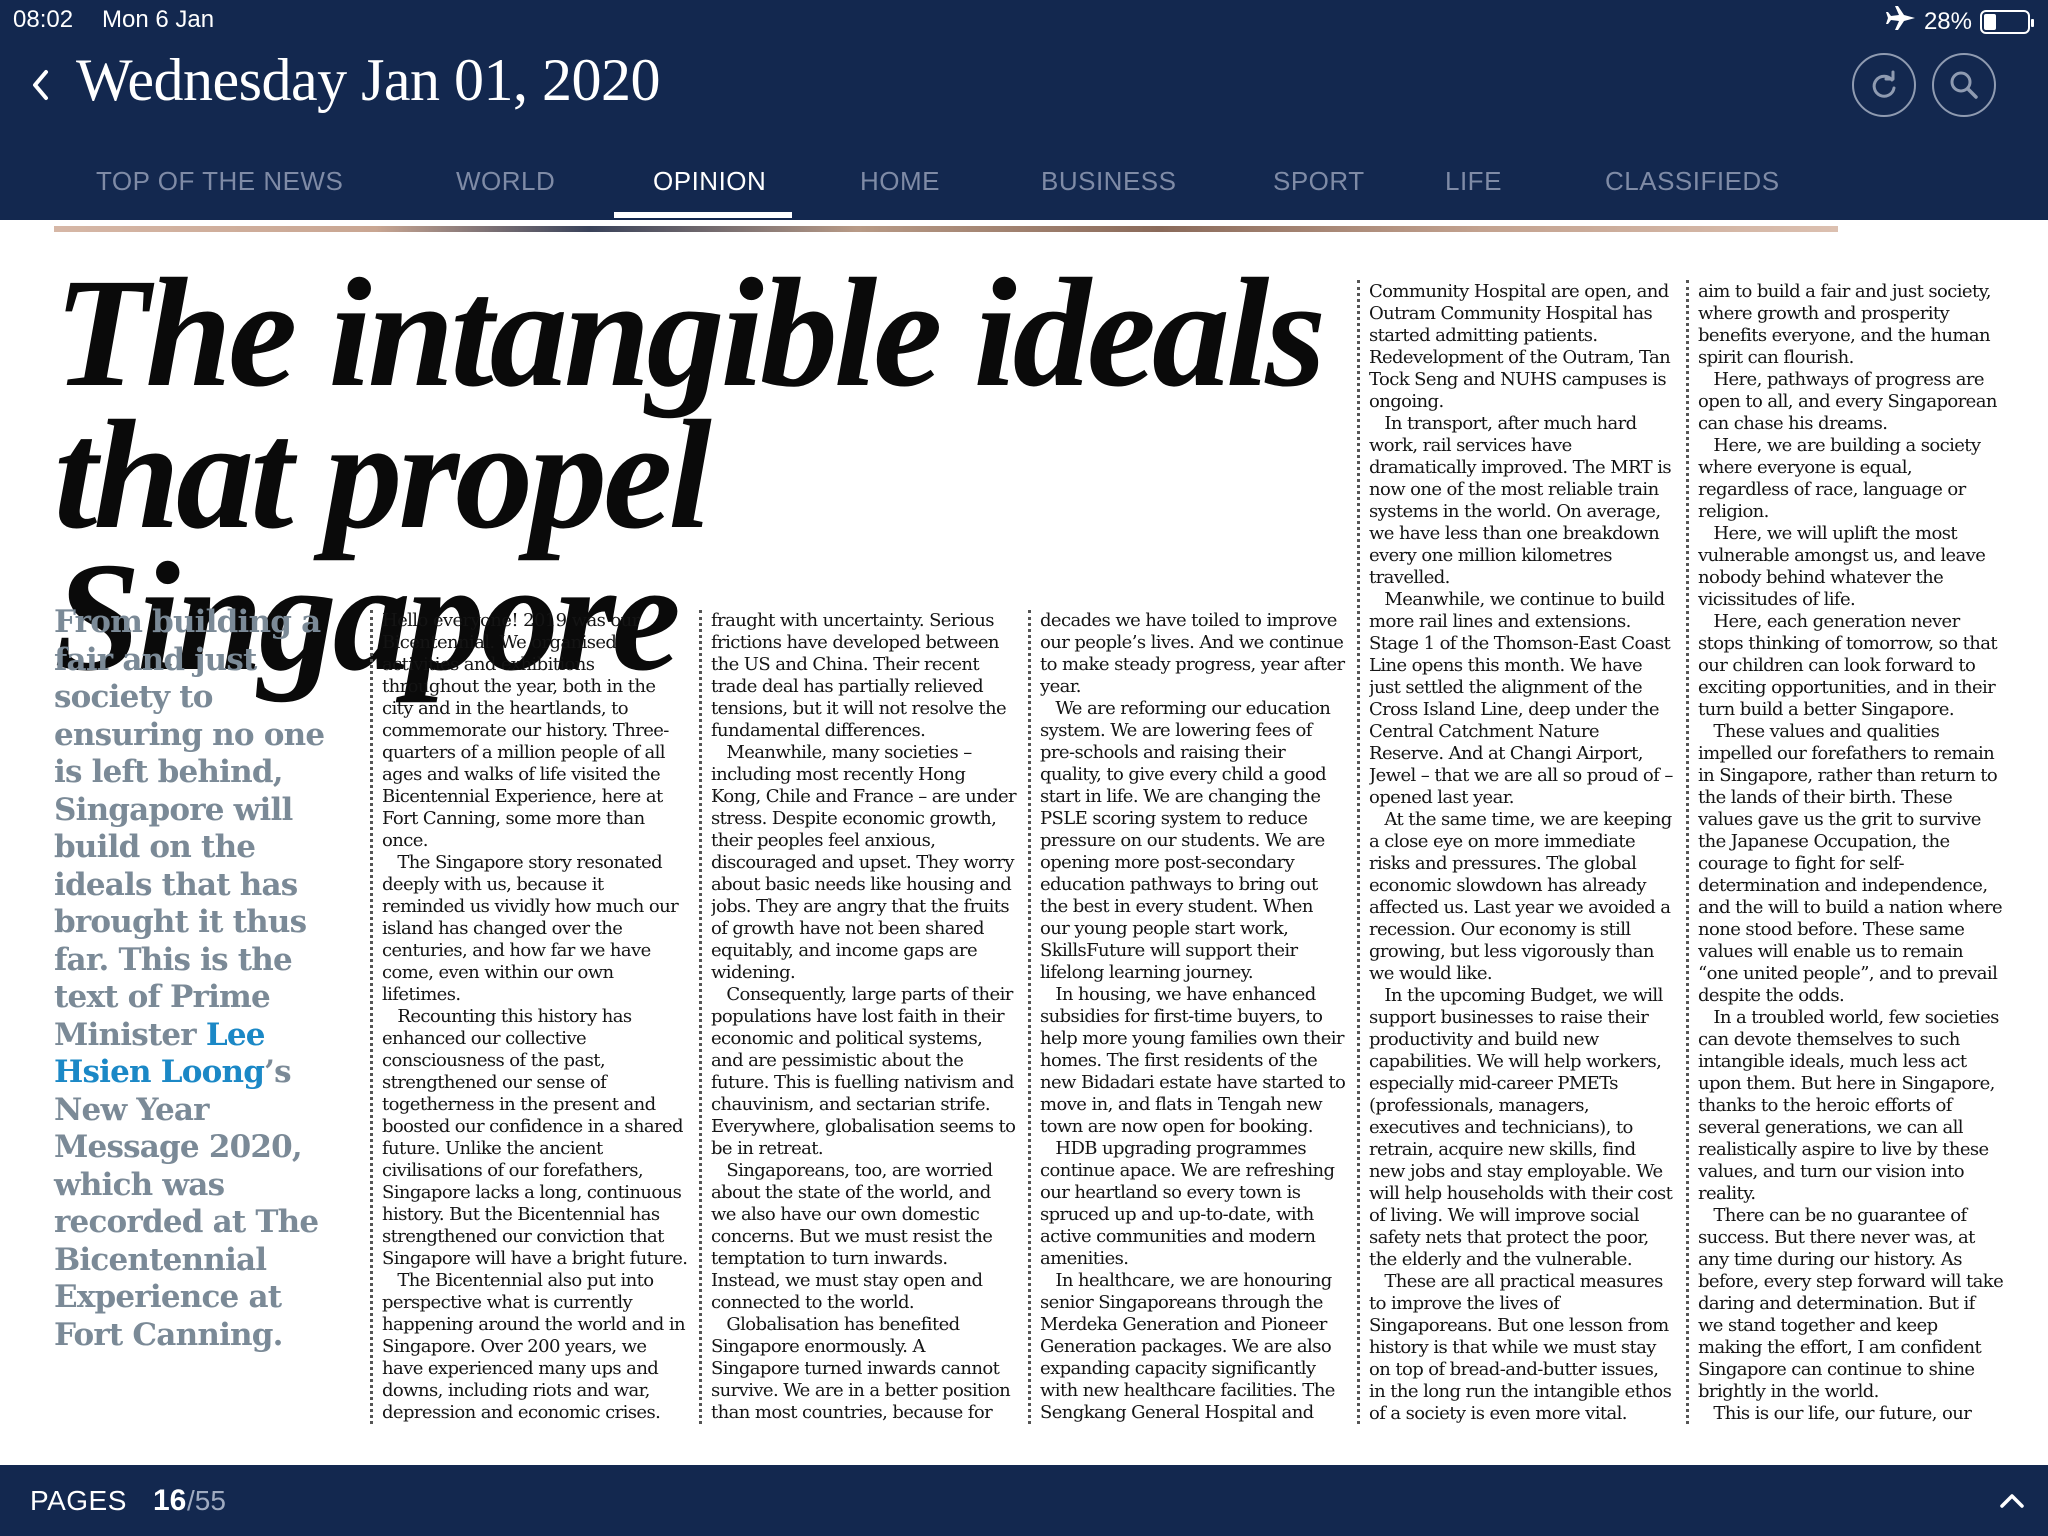  What do you see at coordinates (170, 1500) in the screenshot?
I see `current-page-number: 16` at bounding box center [170, 1500].